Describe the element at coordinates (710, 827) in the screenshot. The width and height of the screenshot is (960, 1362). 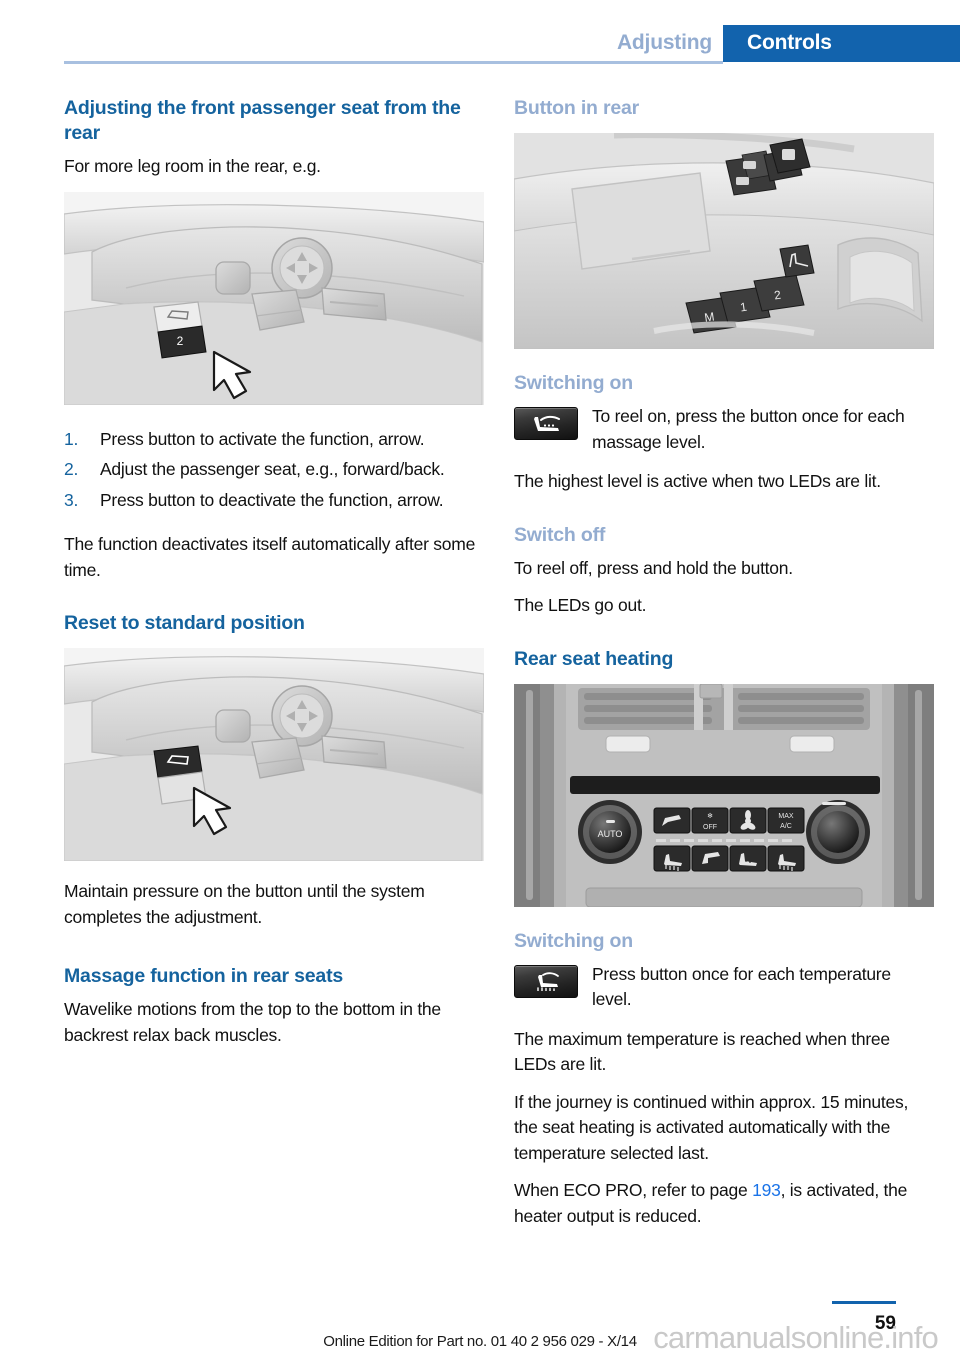
I see `off-button-label: OFF` at that location.